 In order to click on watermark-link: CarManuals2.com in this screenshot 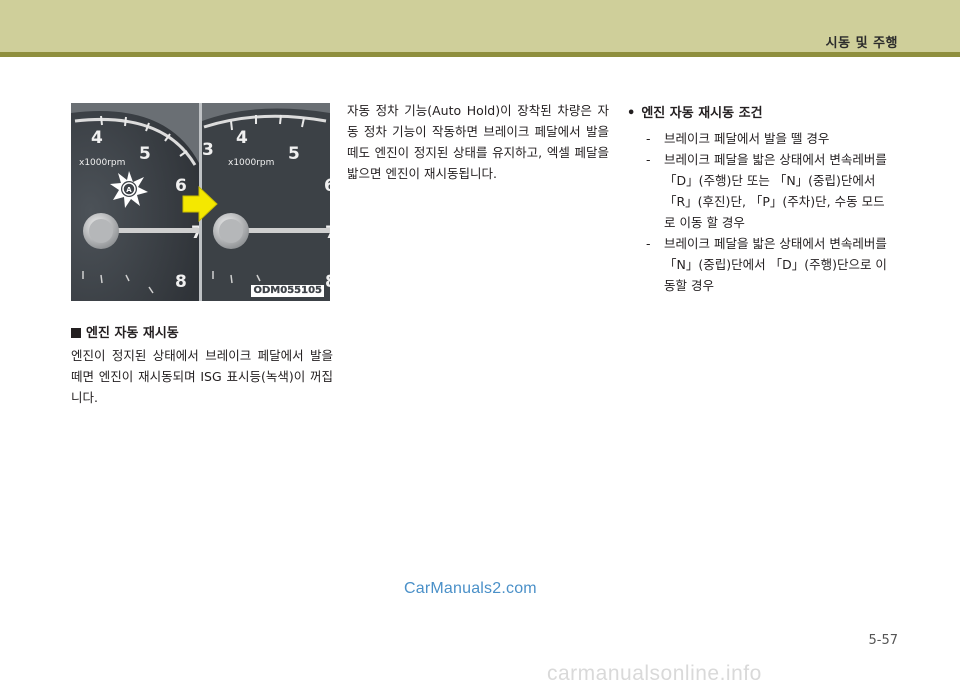, I will do `click(470, 589)`.